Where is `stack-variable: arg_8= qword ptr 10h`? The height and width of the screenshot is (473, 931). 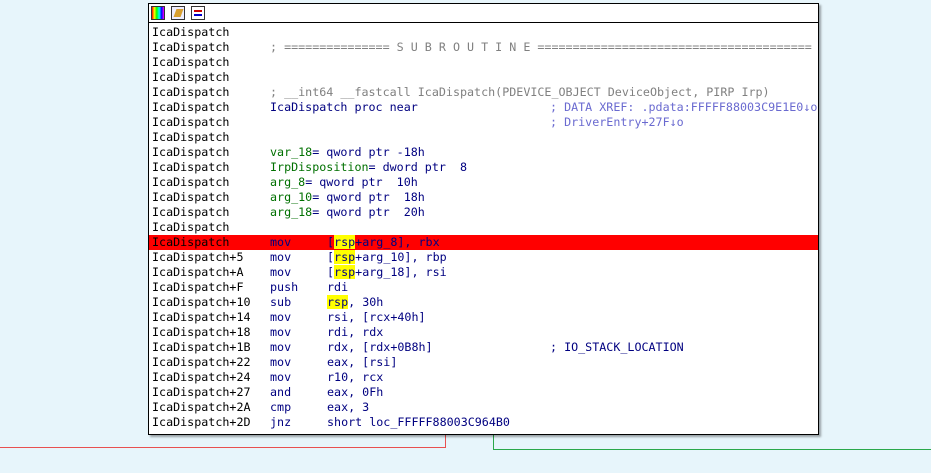
stack-variable: arg_8= qword ptr 10h is located at coordinates (344, 182).